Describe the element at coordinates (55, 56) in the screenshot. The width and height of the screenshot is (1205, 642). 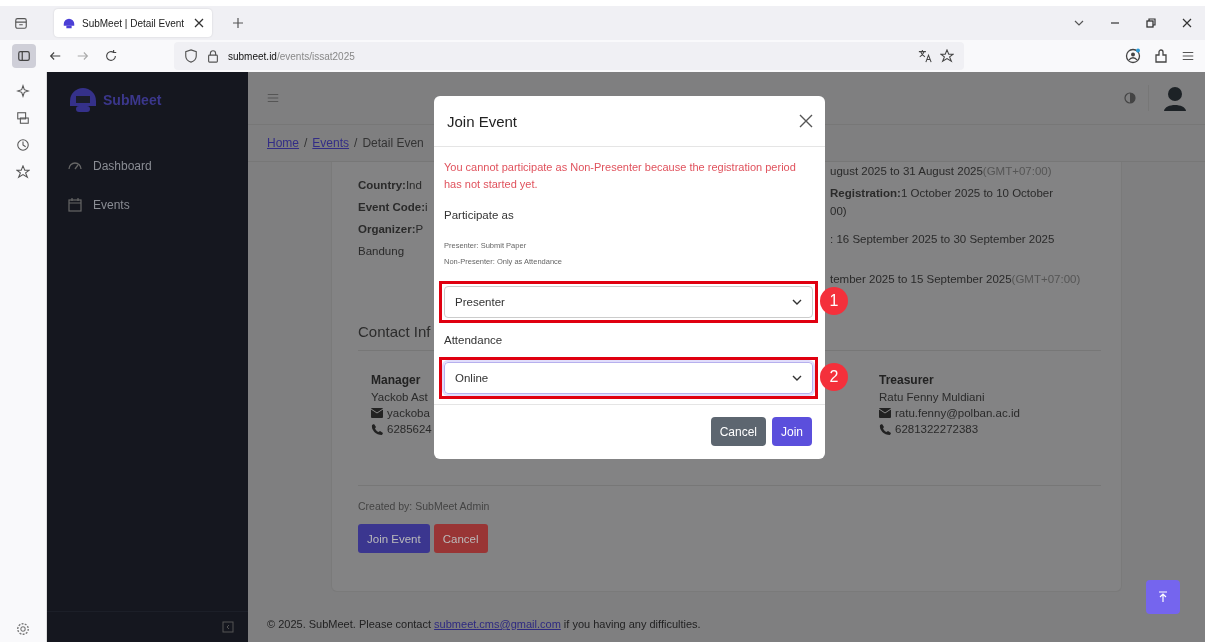
I see `back-icon` at that location.